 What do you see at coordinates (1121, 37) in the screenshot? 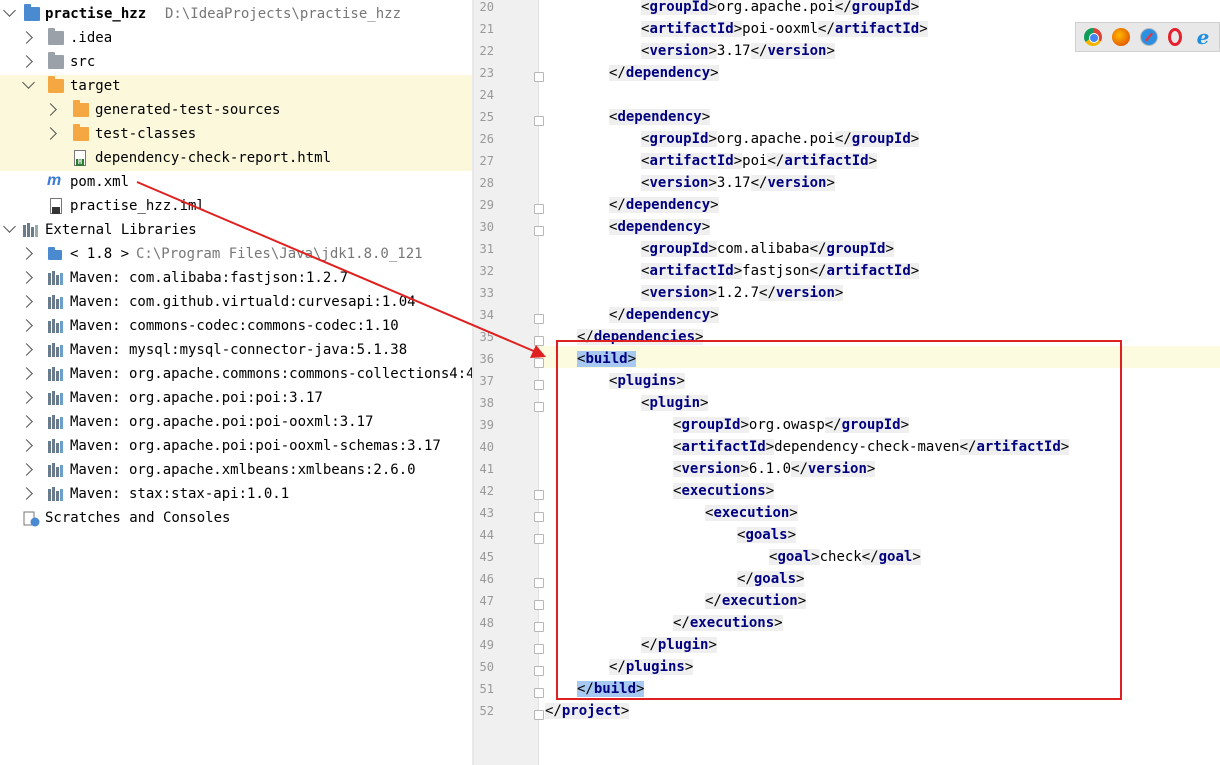
I see `firefox-icon` at bounding box center [1121, 37].